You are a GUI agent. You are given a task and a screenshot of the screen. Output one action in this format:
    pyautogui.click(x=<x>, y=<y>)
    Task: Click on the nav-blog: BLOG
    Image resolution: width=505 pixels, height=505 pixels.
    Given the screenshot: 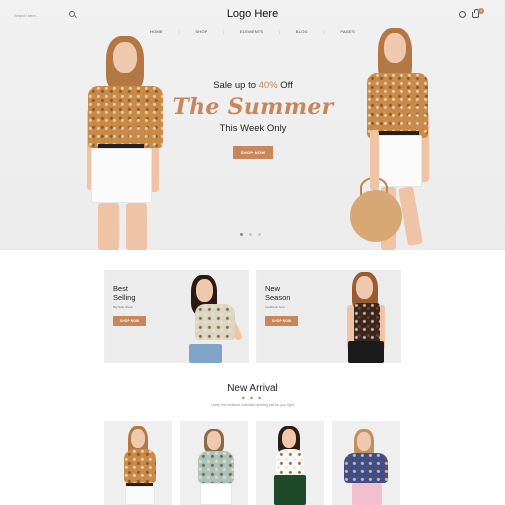 What is the action you would take?
    pyautogui.click(x=302, y=31)
    